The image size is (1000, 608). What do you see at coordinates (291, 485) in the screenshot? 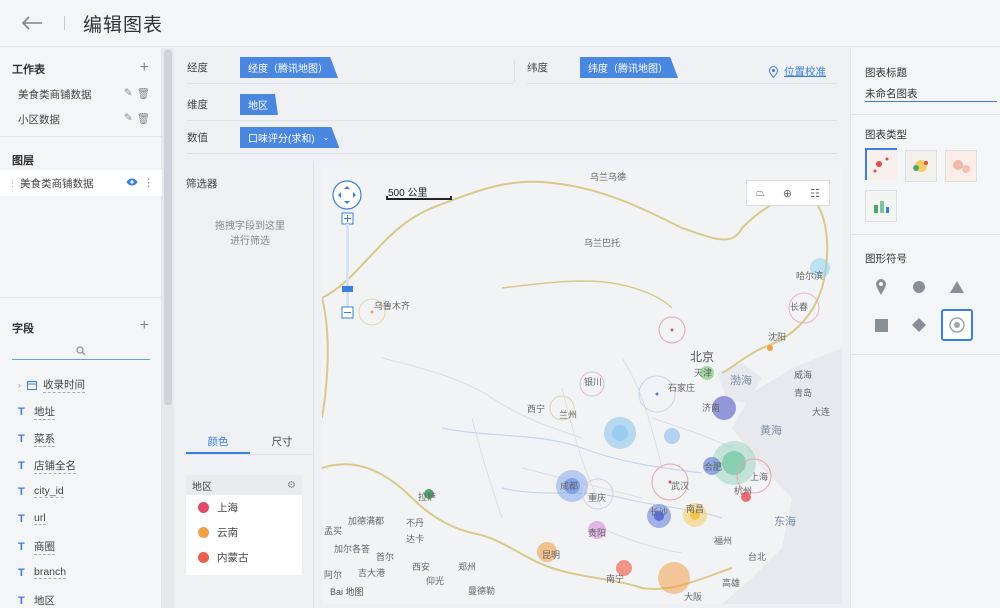
I see `gear-icon: ⚙` at bounding box center [291, 485].